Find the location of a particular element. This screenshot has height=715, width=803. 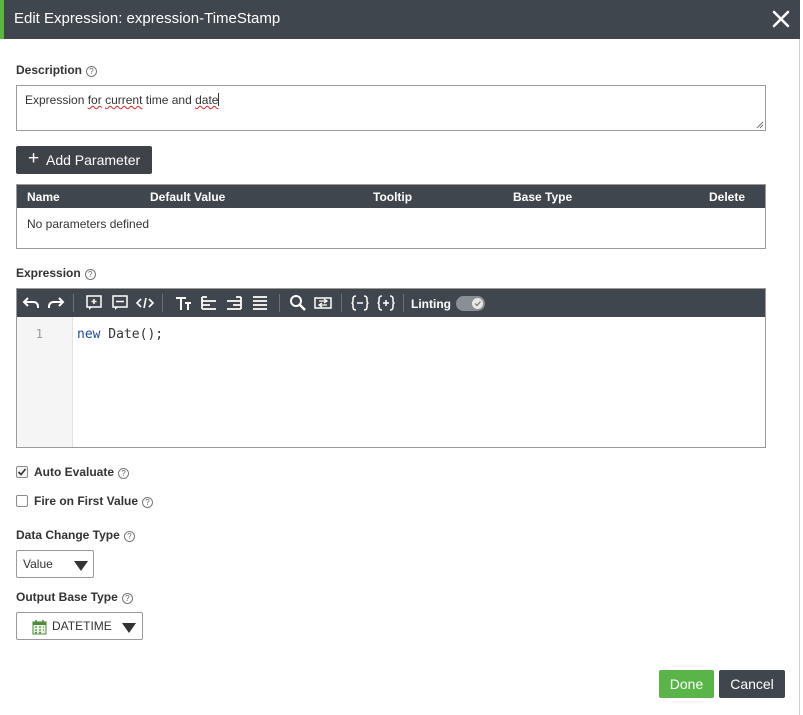

close-icon is located at coordinates (781, 19).